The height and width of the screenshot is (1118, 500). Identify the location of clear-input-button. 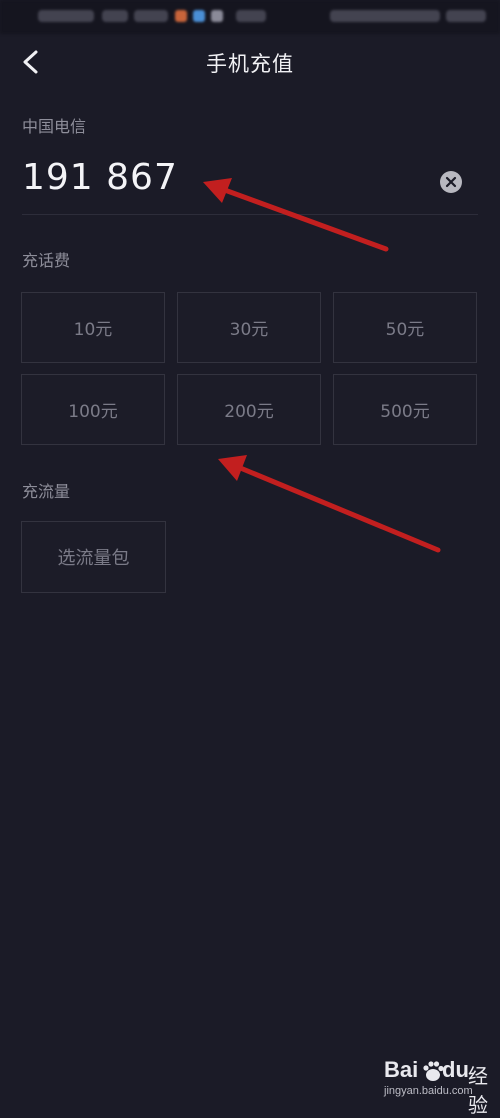
(451, 182).